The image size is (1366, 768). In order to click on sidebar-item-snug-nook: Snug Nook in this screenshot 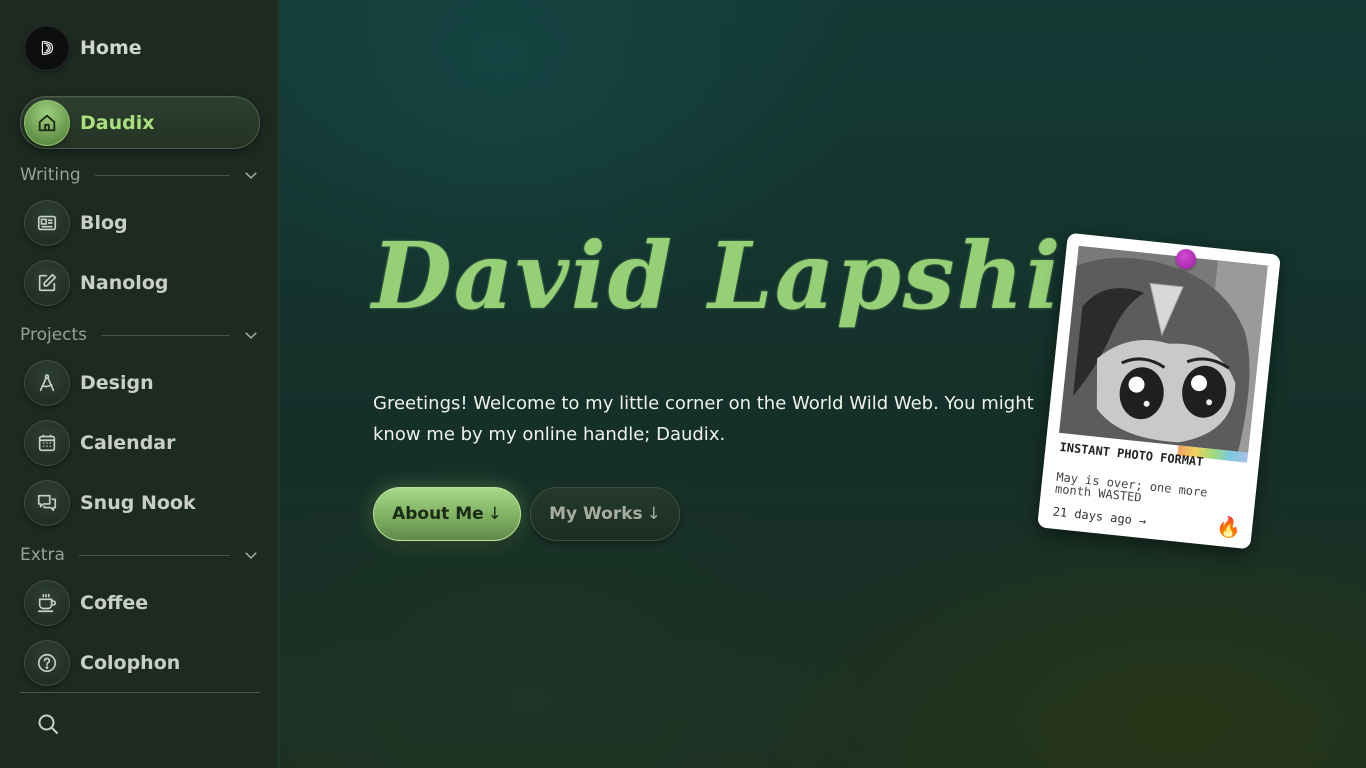, I will do `click(140, 503)`.